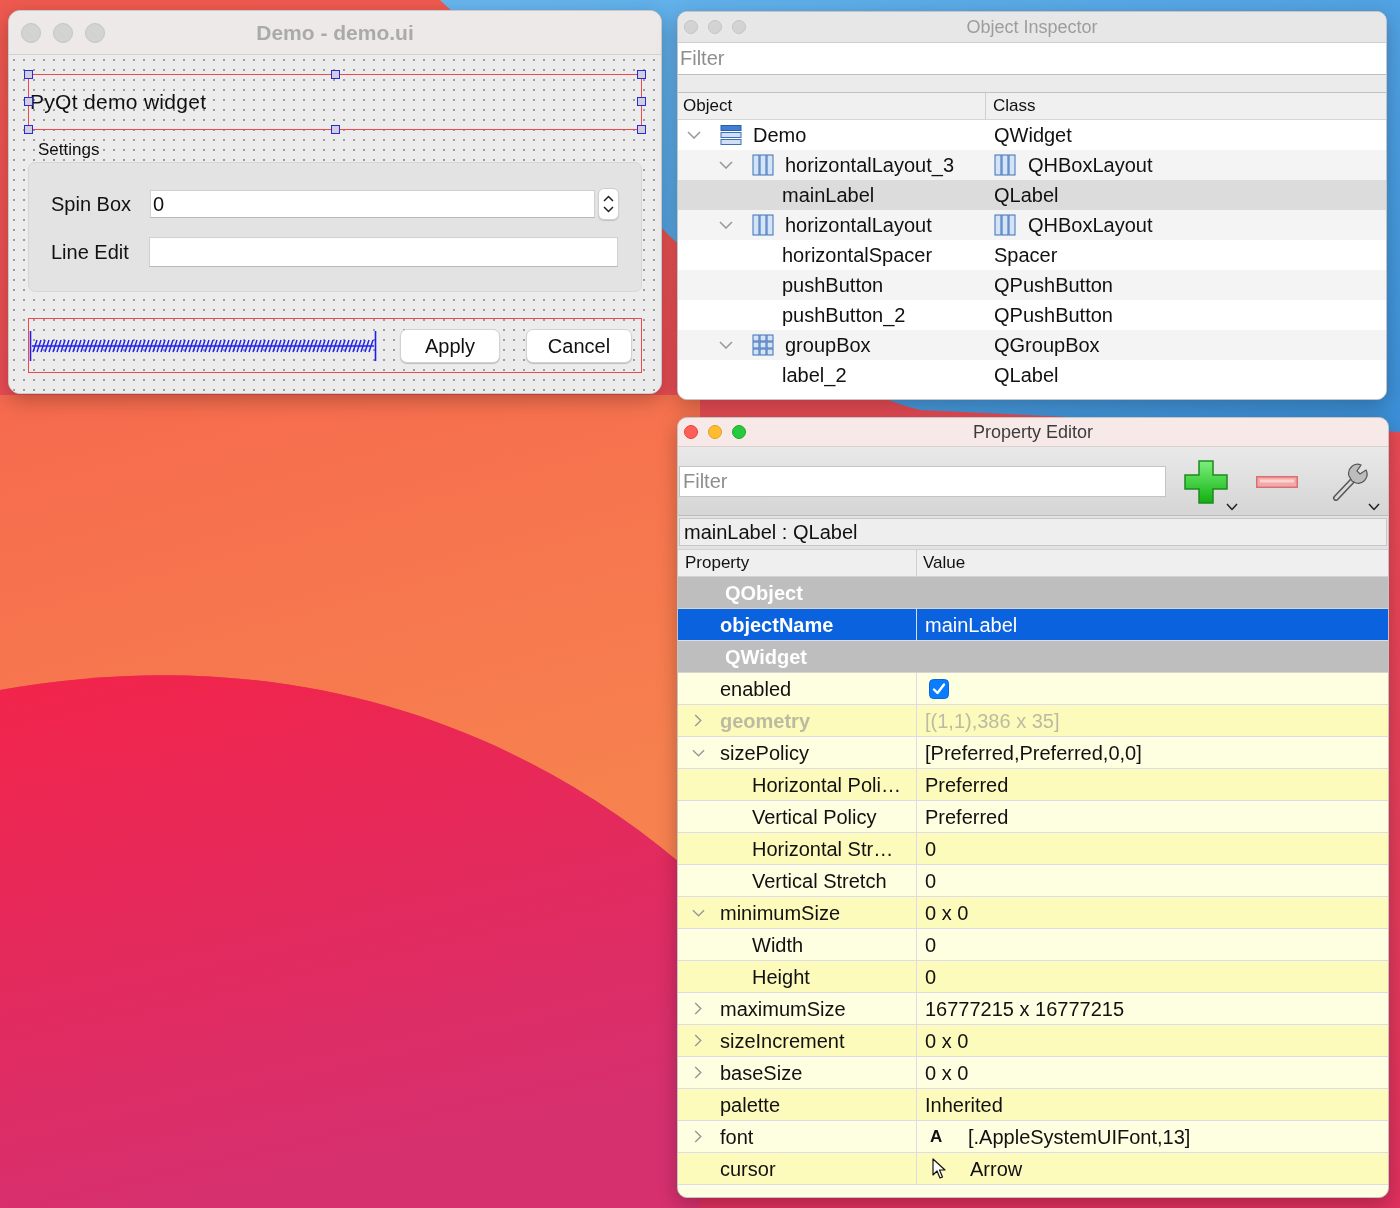  What do you see at coordinates (1277, 482) in the screenshot?
I see `minus-icon` at bounding box center [1277, 482].